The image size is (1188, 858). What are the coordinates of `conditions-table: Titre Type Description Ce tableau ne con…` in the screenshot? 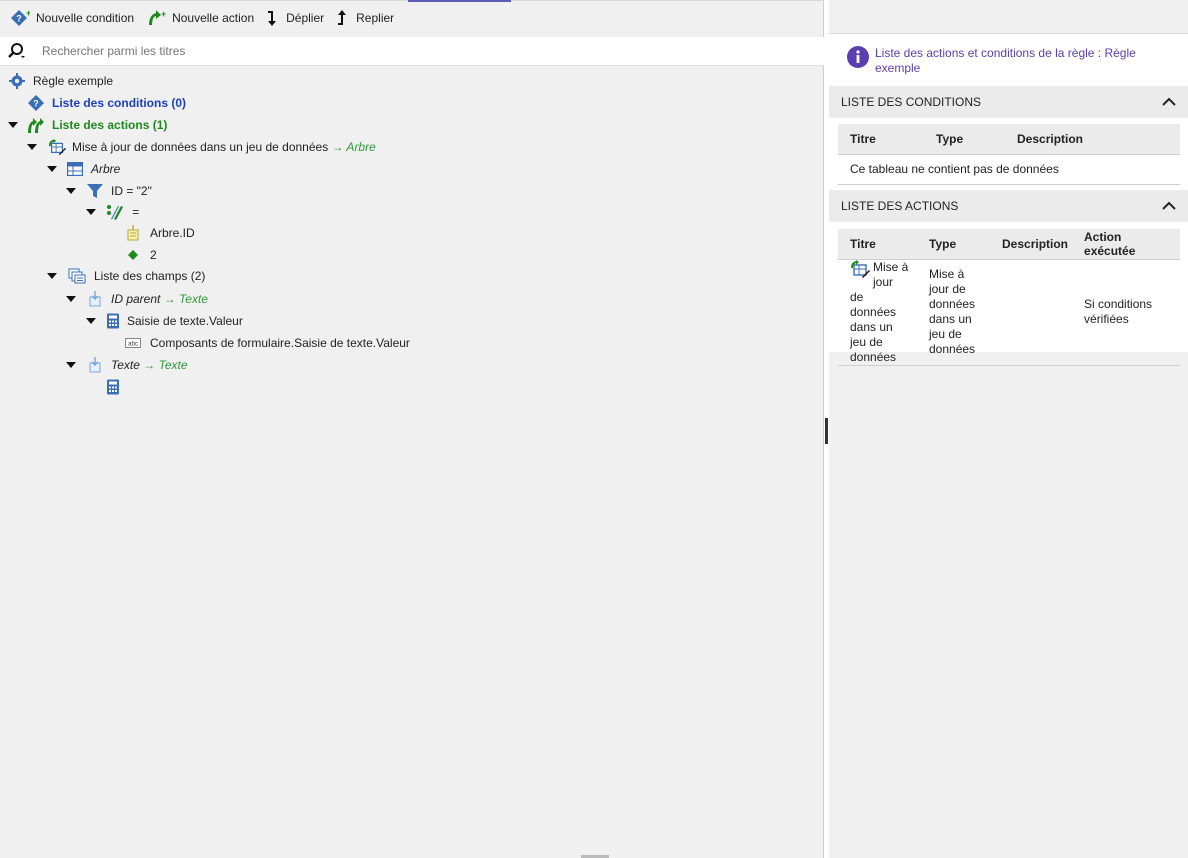 It's located at (1009, 154).